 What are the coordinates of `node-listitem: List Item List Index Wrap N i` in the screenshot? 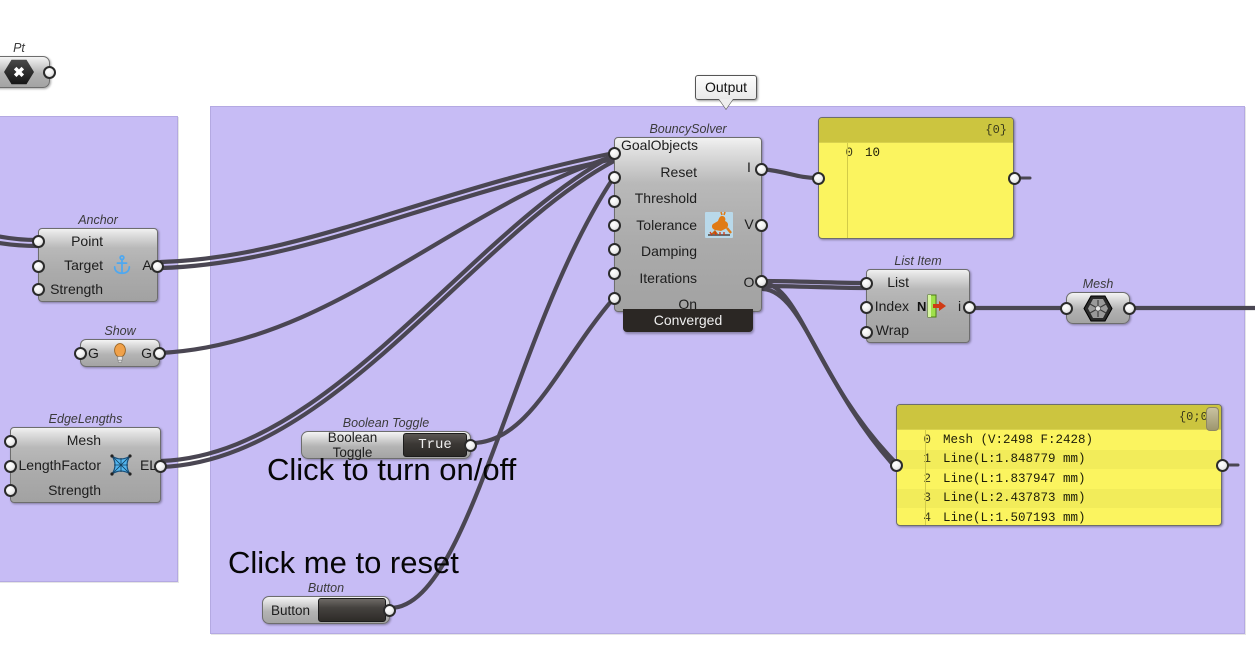 It's located at (918, 300).